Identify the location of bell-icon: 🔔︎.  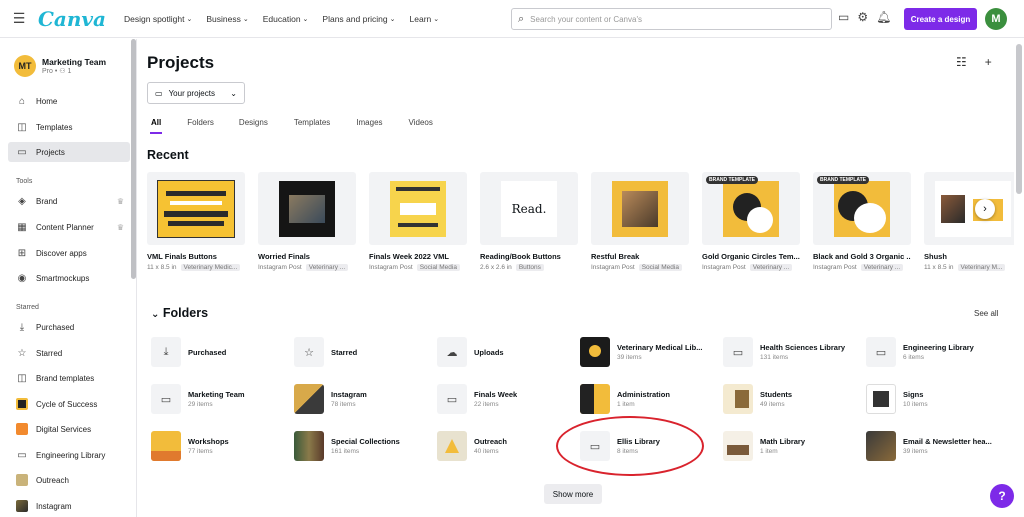
(883, 17).